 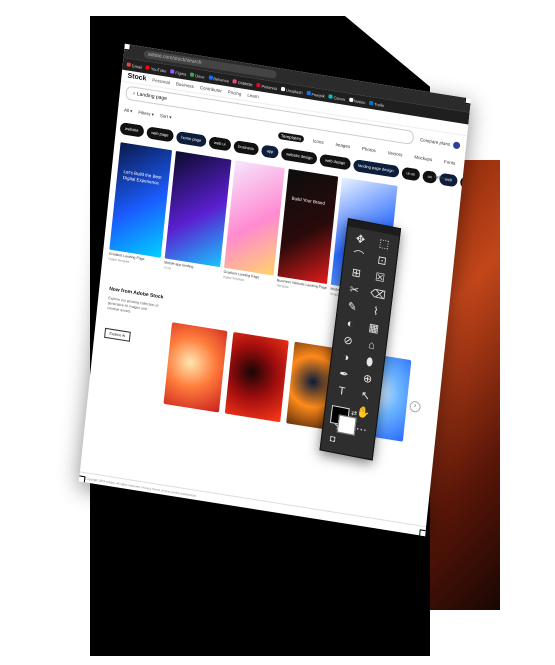 What do you see at coordinates (435, 142) in the screenshot?
I see `compare-plans-link: Compare plans` at bounding box center [435, 142].